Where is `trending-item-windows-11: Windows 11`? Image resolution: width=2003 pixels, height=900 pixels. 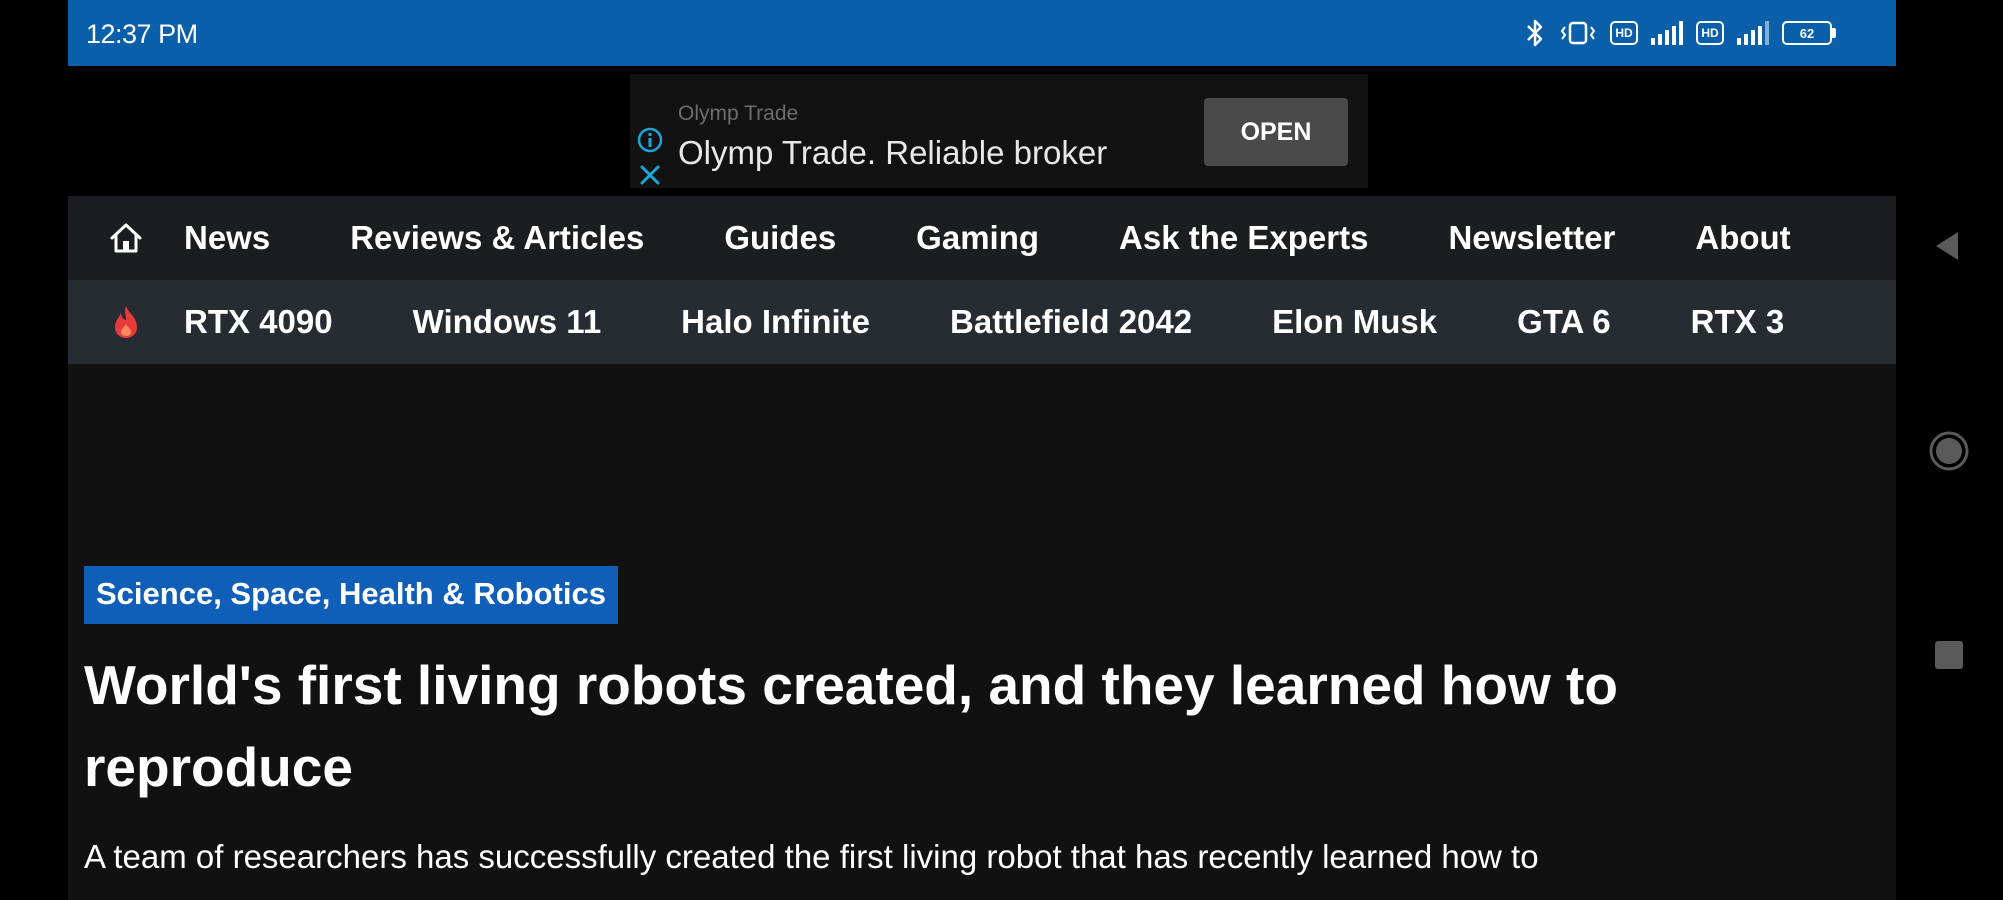 trending-item-windows-11: Windows 11 is located at coordinates (507, 322).